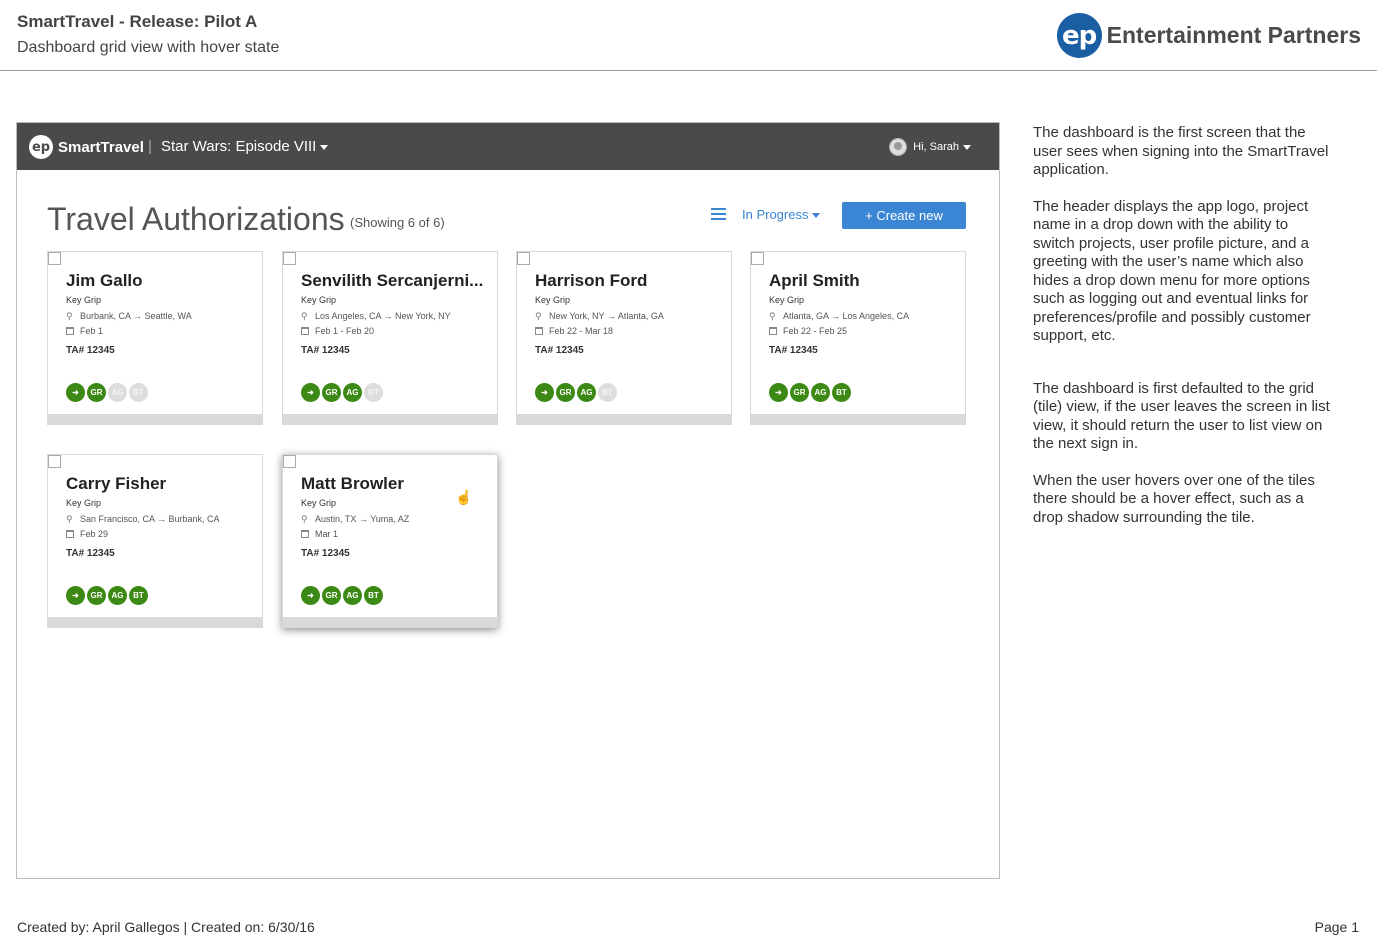  What do you see at coordinates (327, 534) in the screenshot?
I see `dates-text: Mar 1` at bounding box center [327, 534].